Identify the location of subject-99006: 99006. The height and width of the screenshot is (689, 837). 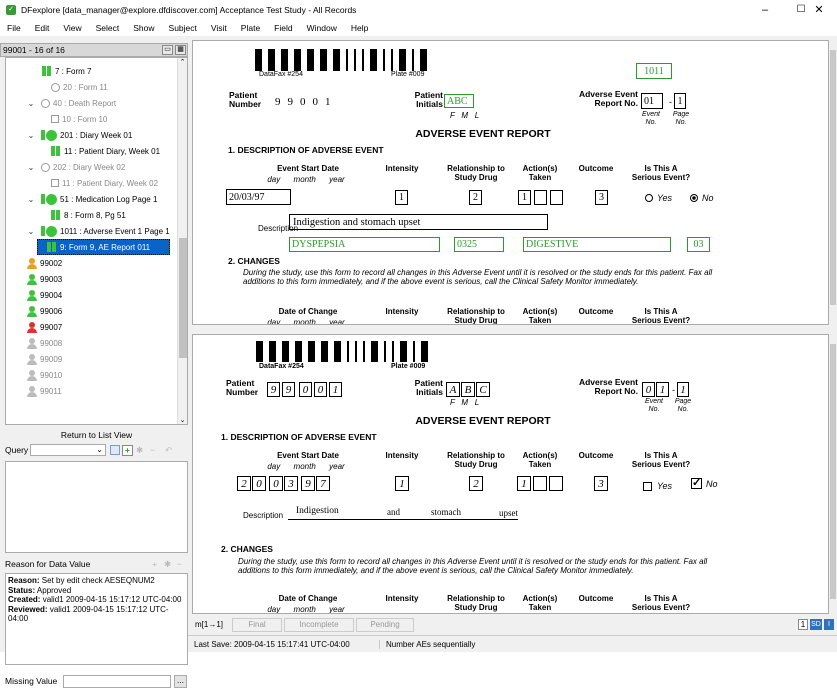
(44, 311).